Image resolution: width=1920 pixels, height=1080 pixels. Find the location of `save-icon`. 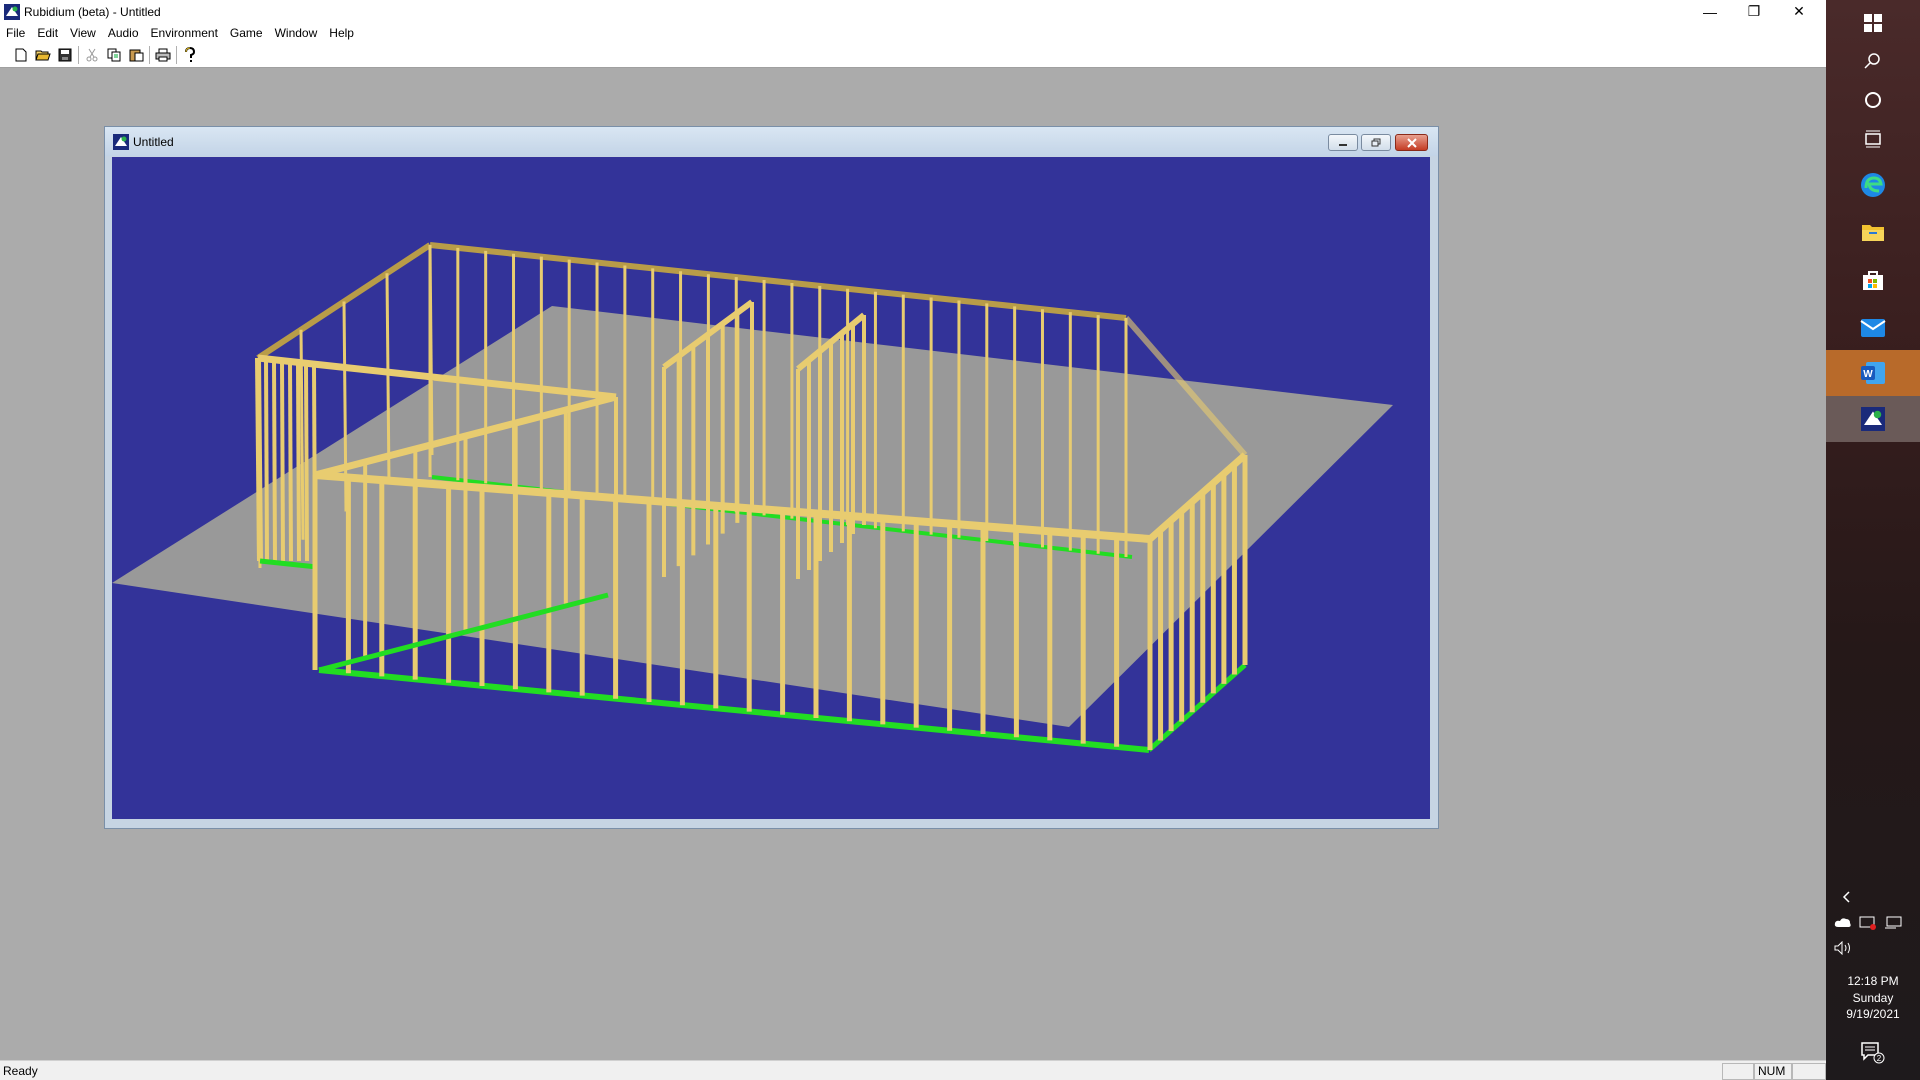

save-icon is located at coordinates (65, 55).